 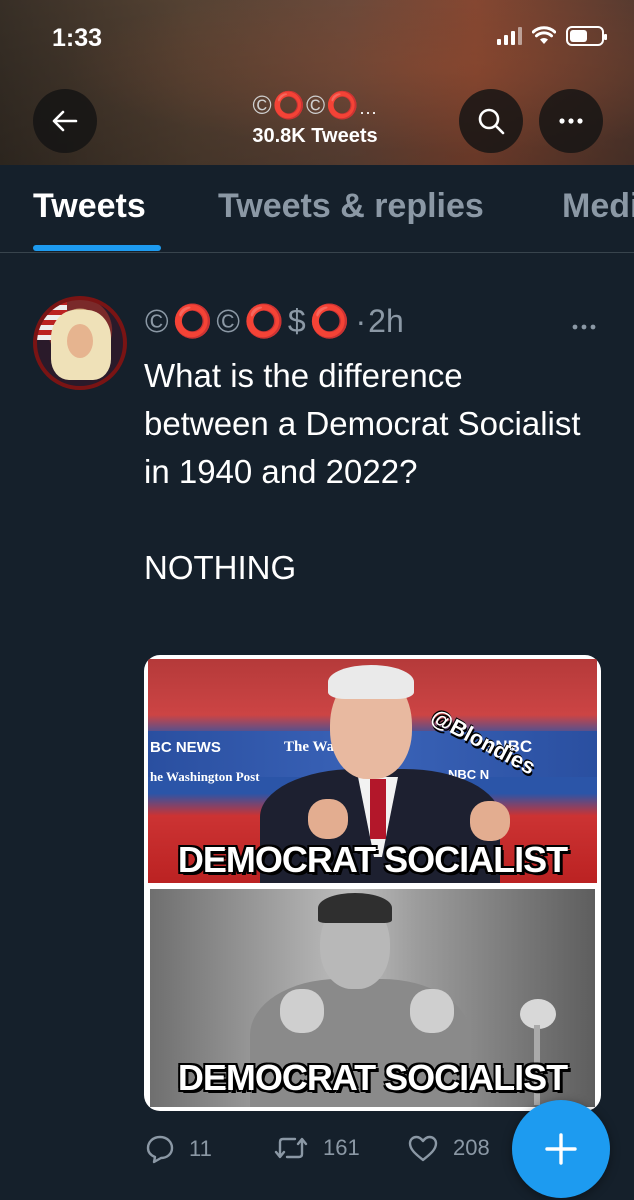 I want to click on header-title: ©⭕©⭕... 30.8K Tweets, so click(x=315, y=119).